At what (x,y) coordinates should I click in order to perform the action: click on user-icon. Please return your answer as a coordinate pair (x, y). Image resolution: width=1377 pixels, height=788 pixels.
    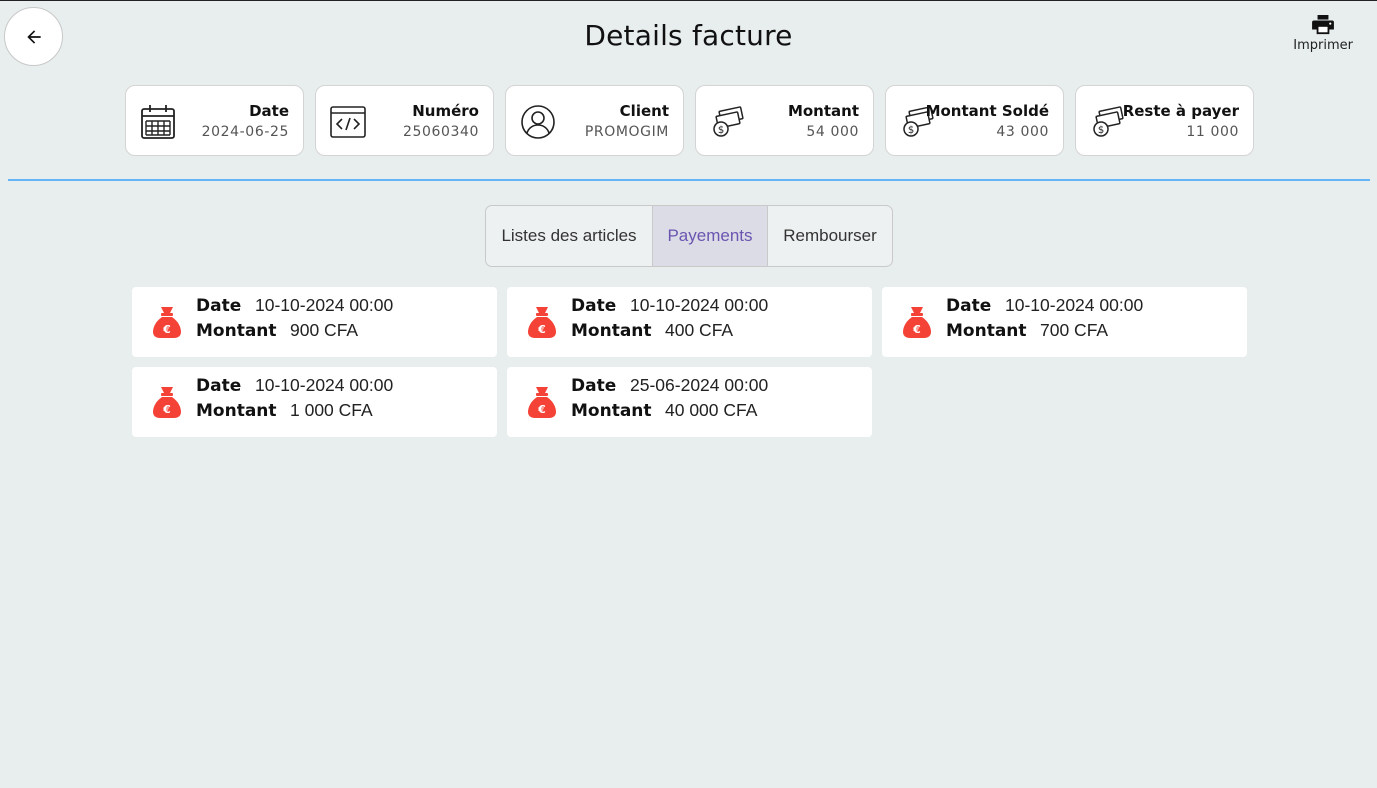
    Looking at the image, I should click on (538, 122).